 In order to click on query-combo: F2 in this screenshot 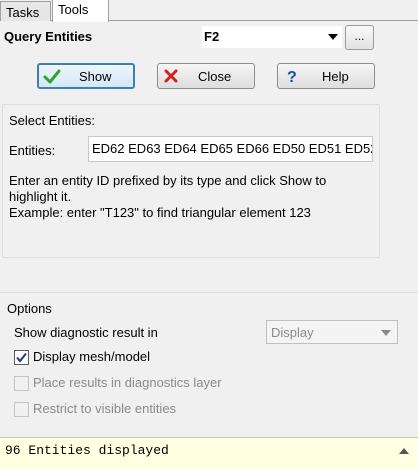, I will do `click(272, 37)`.